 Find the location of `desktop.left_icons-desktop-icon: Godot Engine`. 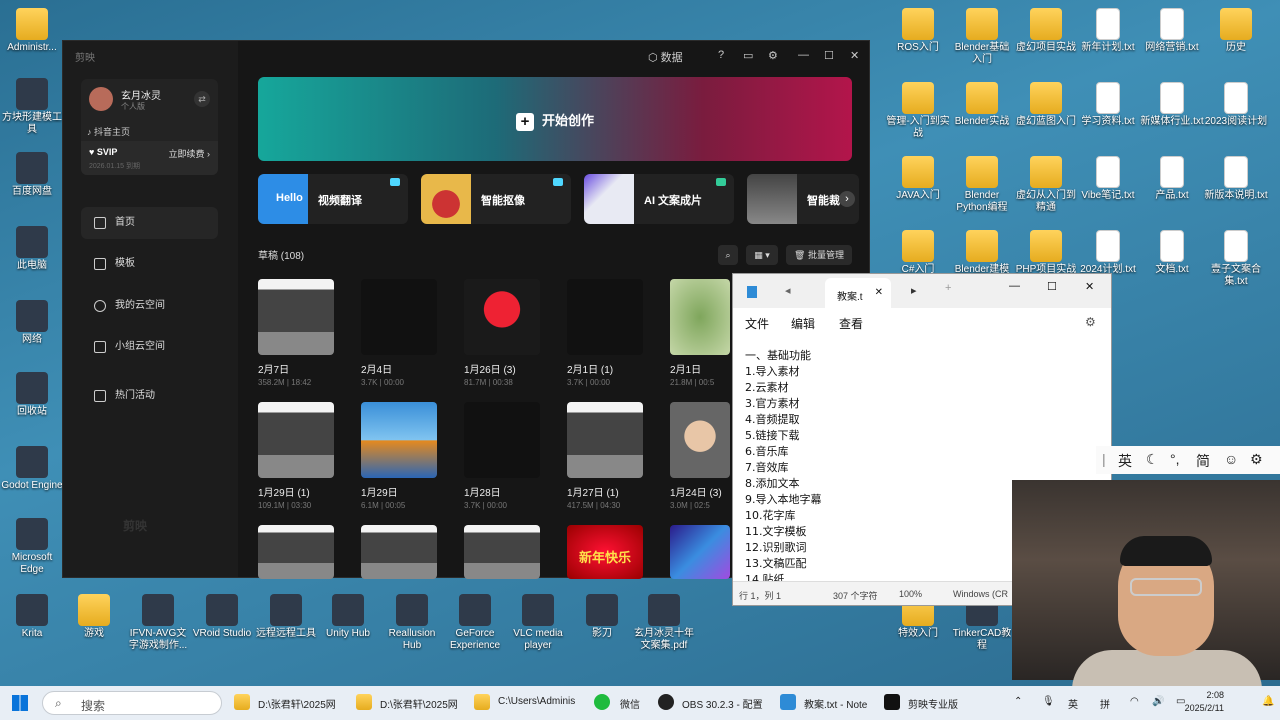

desktop.left_icons-desktop-icon: Godot Engine is located at coordinates (32, 469).